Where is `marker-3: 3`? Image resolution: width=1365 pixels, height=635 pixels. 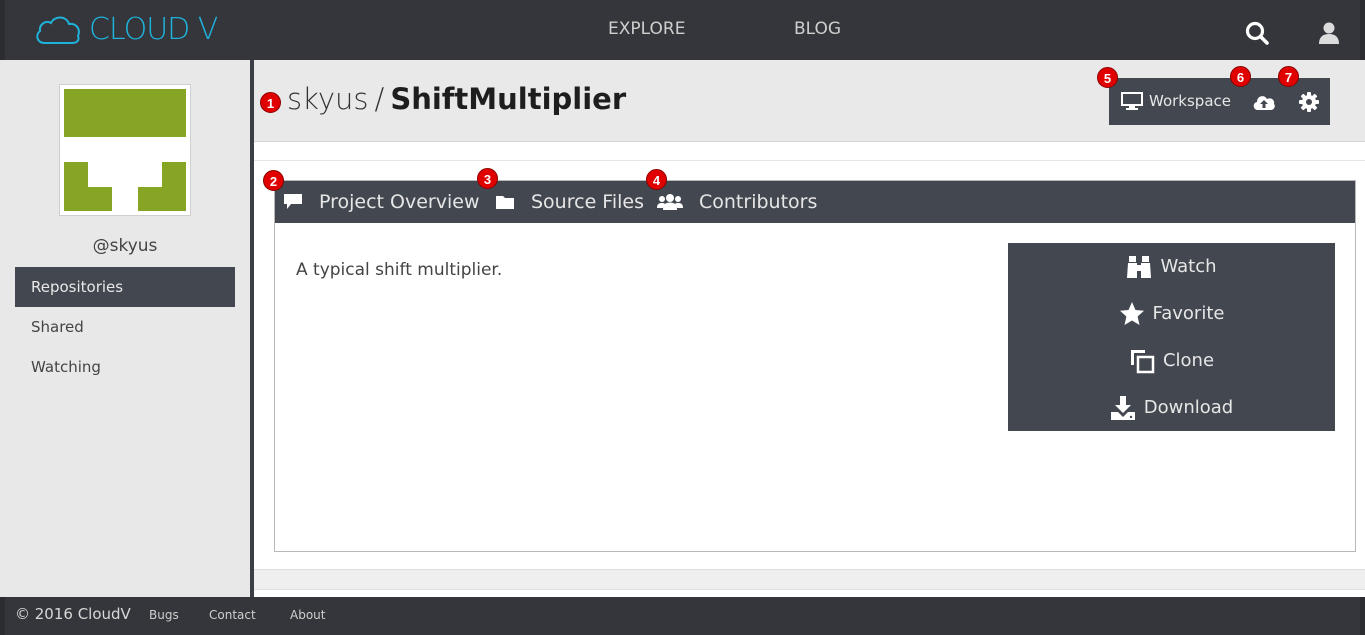
marker-3: 3 is located at coordinates (487, 178).